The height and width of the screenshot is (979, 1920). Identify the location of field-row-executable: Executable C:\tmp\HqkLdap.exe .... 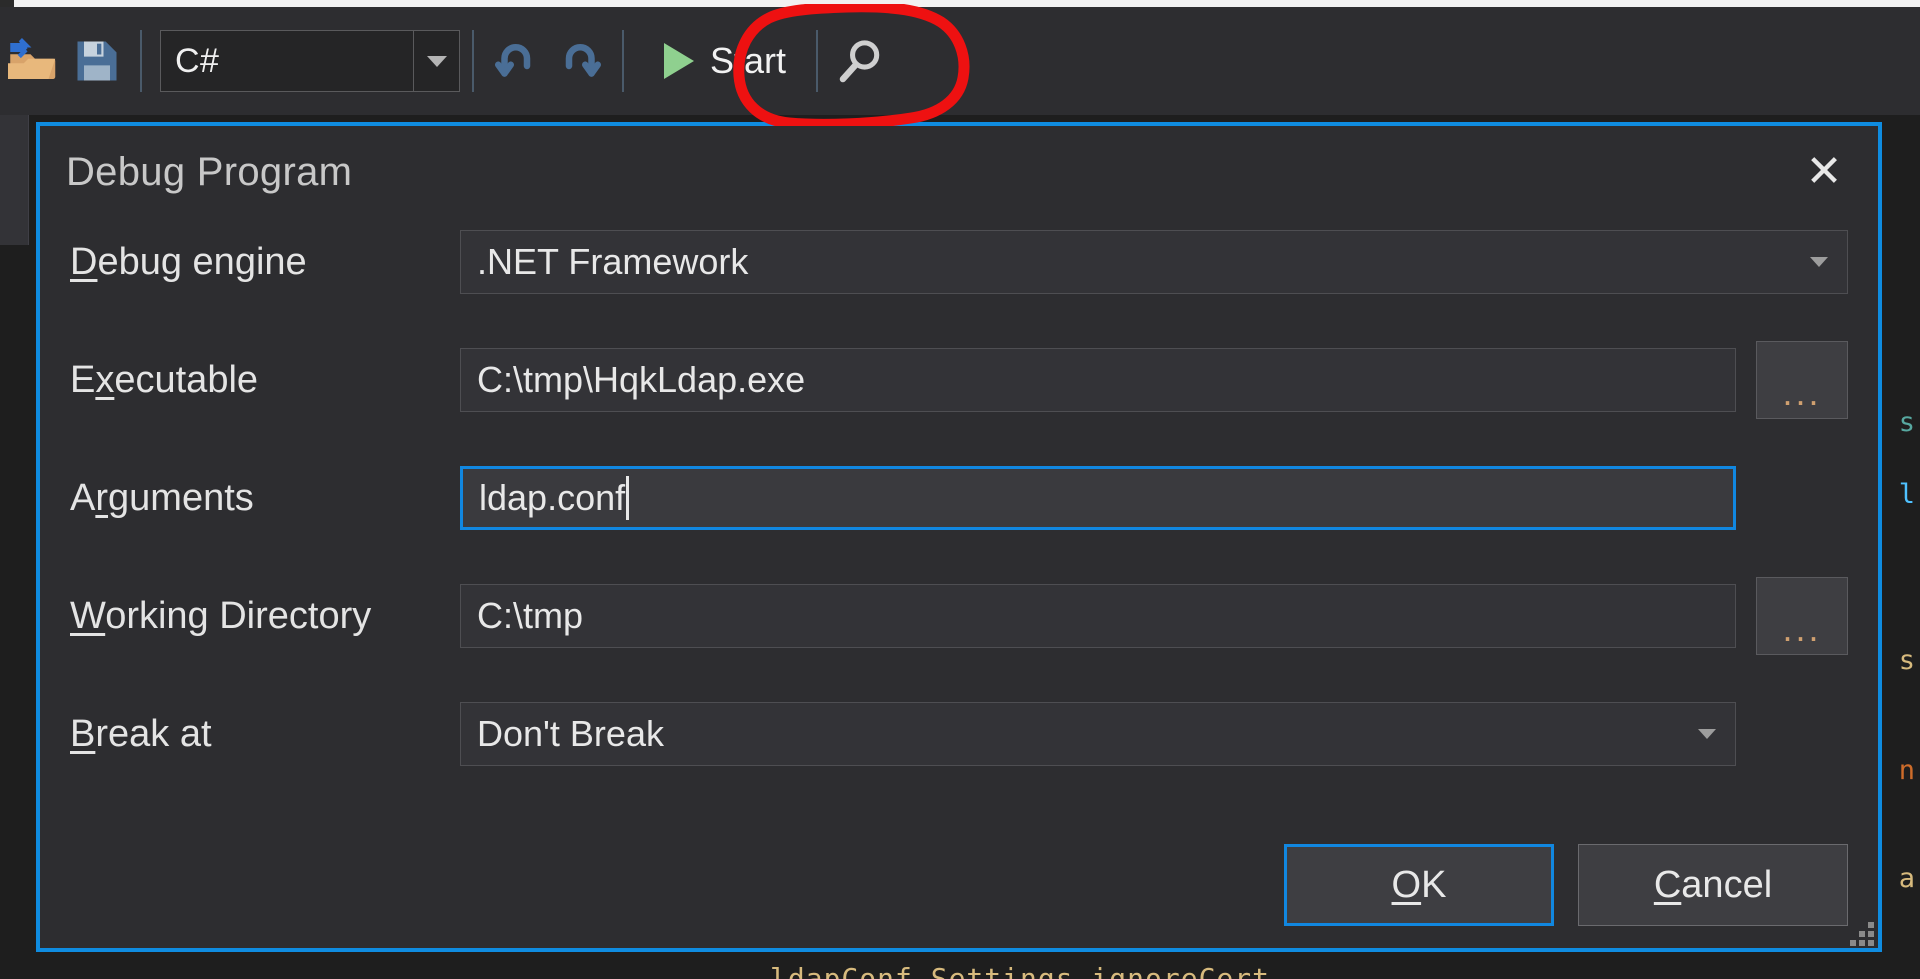
(959, 380).